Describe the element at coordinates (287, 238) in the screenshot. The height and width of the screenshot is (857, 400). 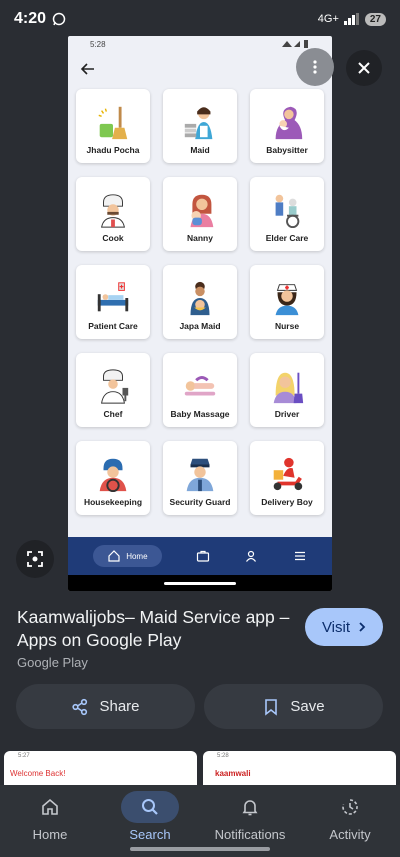
I see `service-label: Elder Care` at that location.